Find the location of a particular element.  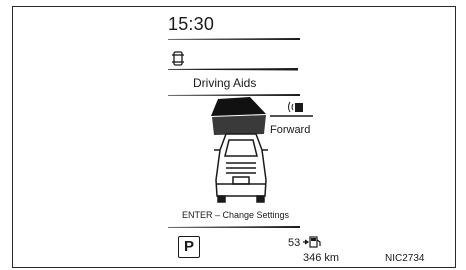

clock-divider is located at coordinates (234, 39).